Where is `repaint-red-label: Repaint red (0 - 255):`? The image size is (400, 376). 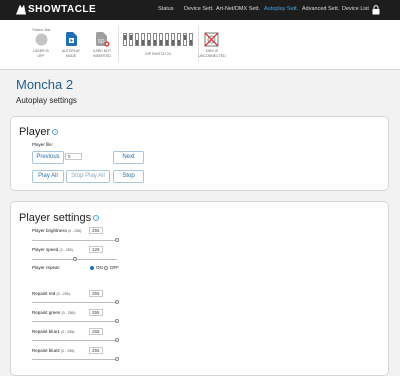 repaint-red-label: Repaint red (0 - 255): is located at coordinates (51, 293).